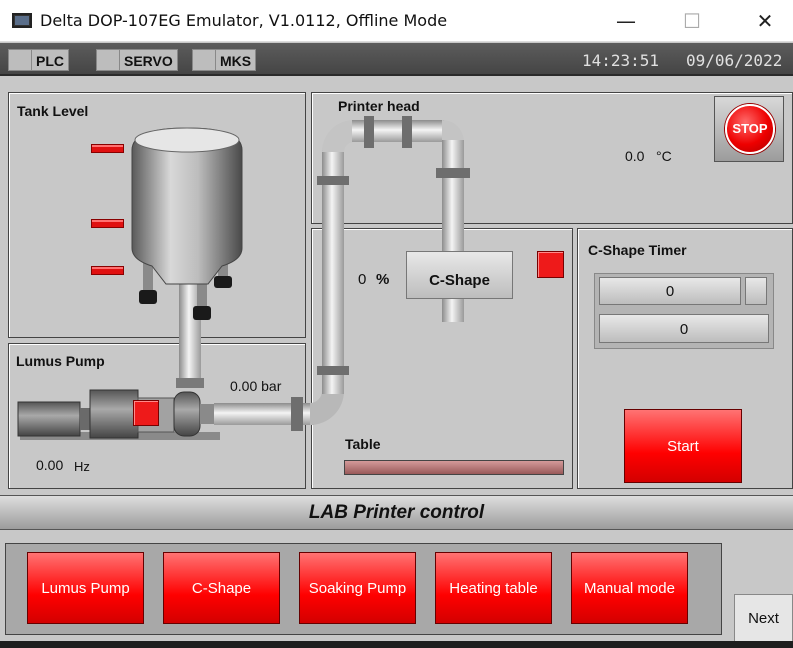 The image size is (793, 648). I want to click on stop-button: STOP, so click(749, 129).